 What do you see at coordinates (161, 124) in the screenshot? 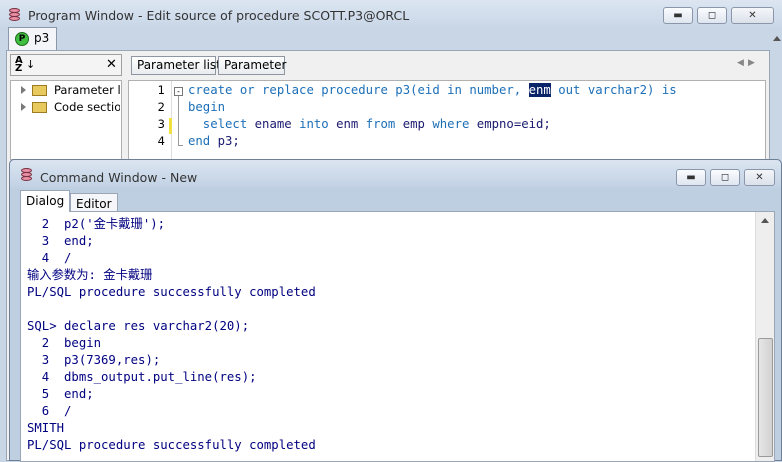
I see `gutter-line-number: 3` at bounding box center [161, 124].